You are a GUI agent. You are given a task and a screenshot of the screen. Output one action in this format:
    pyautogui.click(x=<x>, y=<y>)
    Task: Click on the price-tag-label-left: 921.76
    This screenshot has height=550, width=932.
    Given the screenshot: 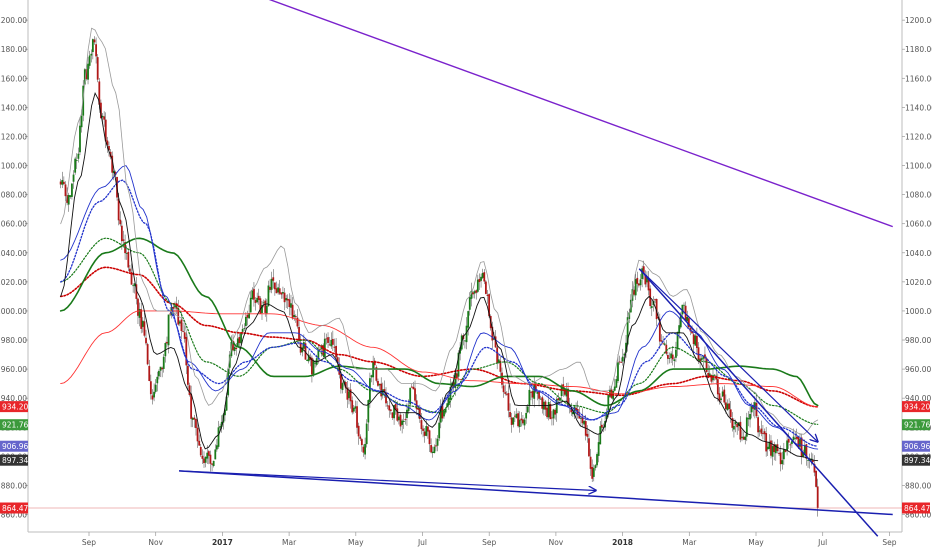 What is the action you would take?
    pyautogui.click(x=15, y=425)
    